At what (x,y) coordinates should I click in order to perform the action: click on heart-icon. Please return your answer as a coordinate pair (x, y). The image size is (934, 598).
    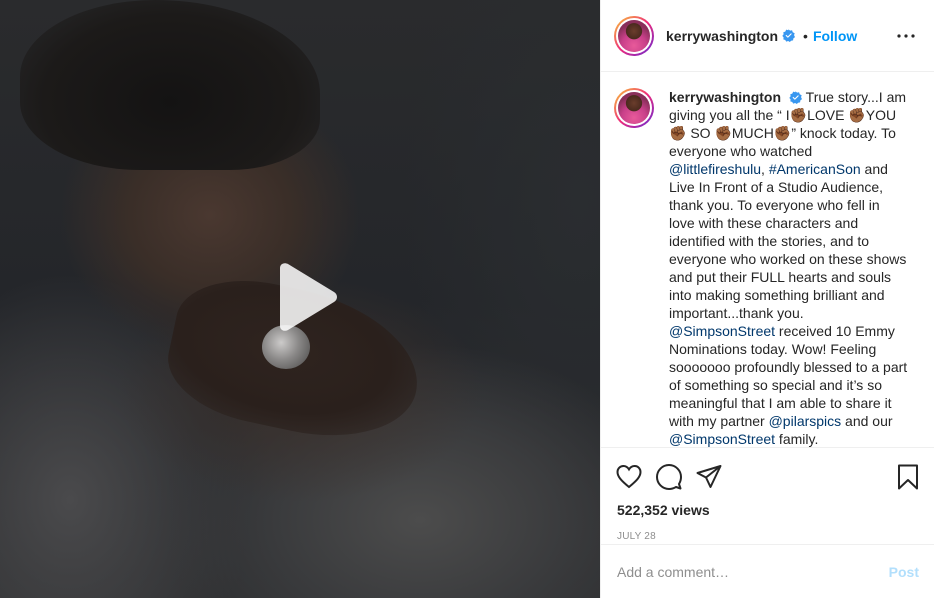
    Looking at the image, I should click on (629, 477).